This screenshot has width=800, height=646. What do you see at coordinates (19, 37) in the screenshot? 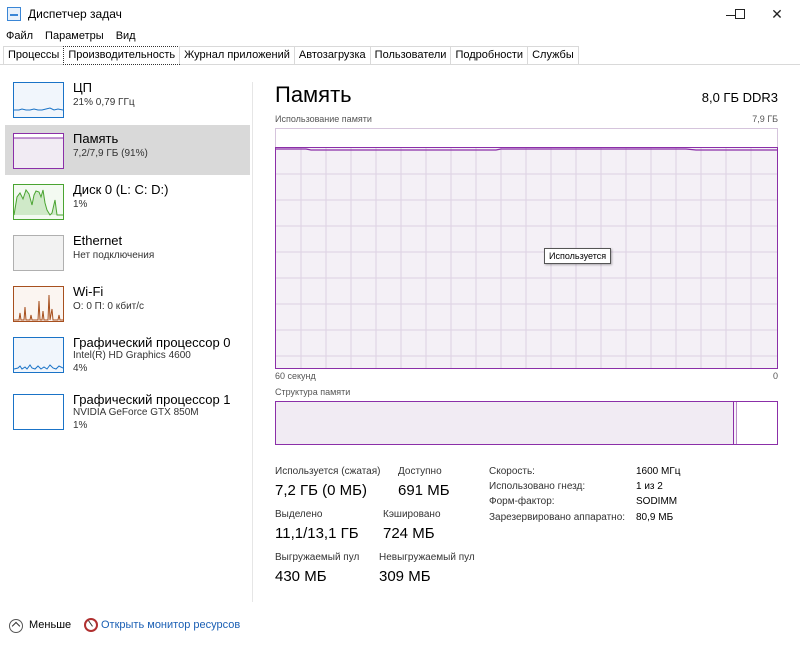
I see `menu-file: Файл` at bounding box center [19, 37].